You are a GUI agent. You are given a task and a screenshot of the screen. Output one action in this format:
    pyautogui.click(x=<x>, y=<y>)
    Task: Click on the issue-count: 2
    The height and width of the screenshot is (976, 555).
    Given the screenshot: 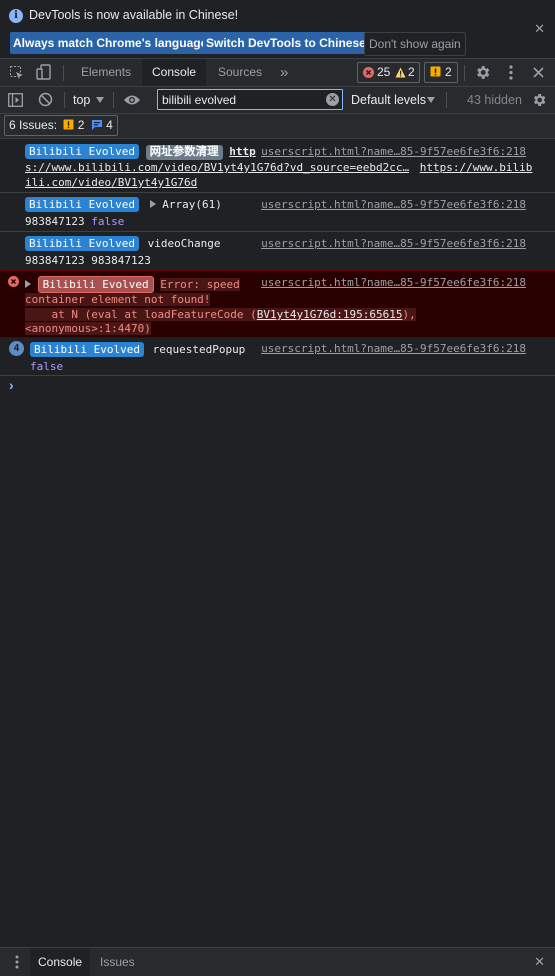 What is the action you would take?
    pyautogui.click(x=448, y=72)
    